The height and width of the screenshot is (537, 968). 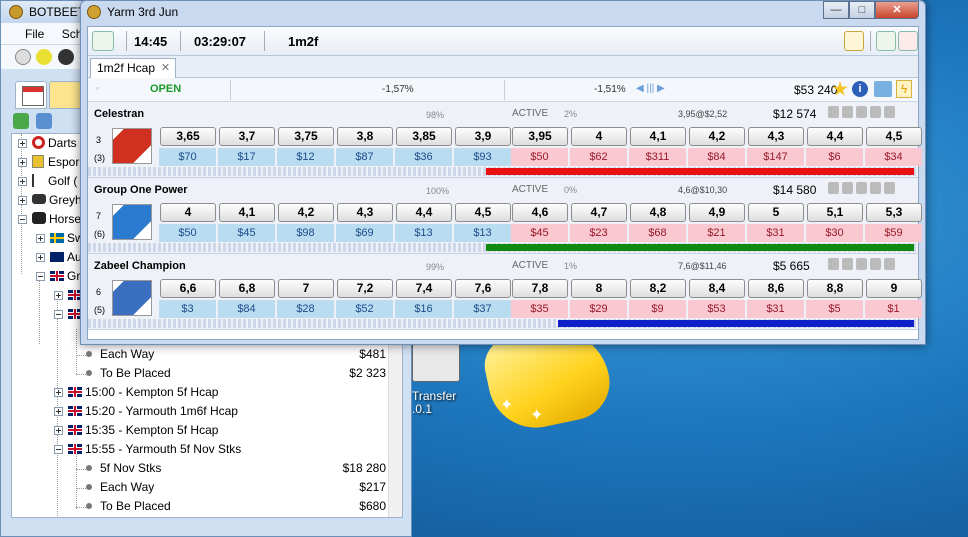 I want to click on lay-price-button: 5, so click(x=776, y=212).